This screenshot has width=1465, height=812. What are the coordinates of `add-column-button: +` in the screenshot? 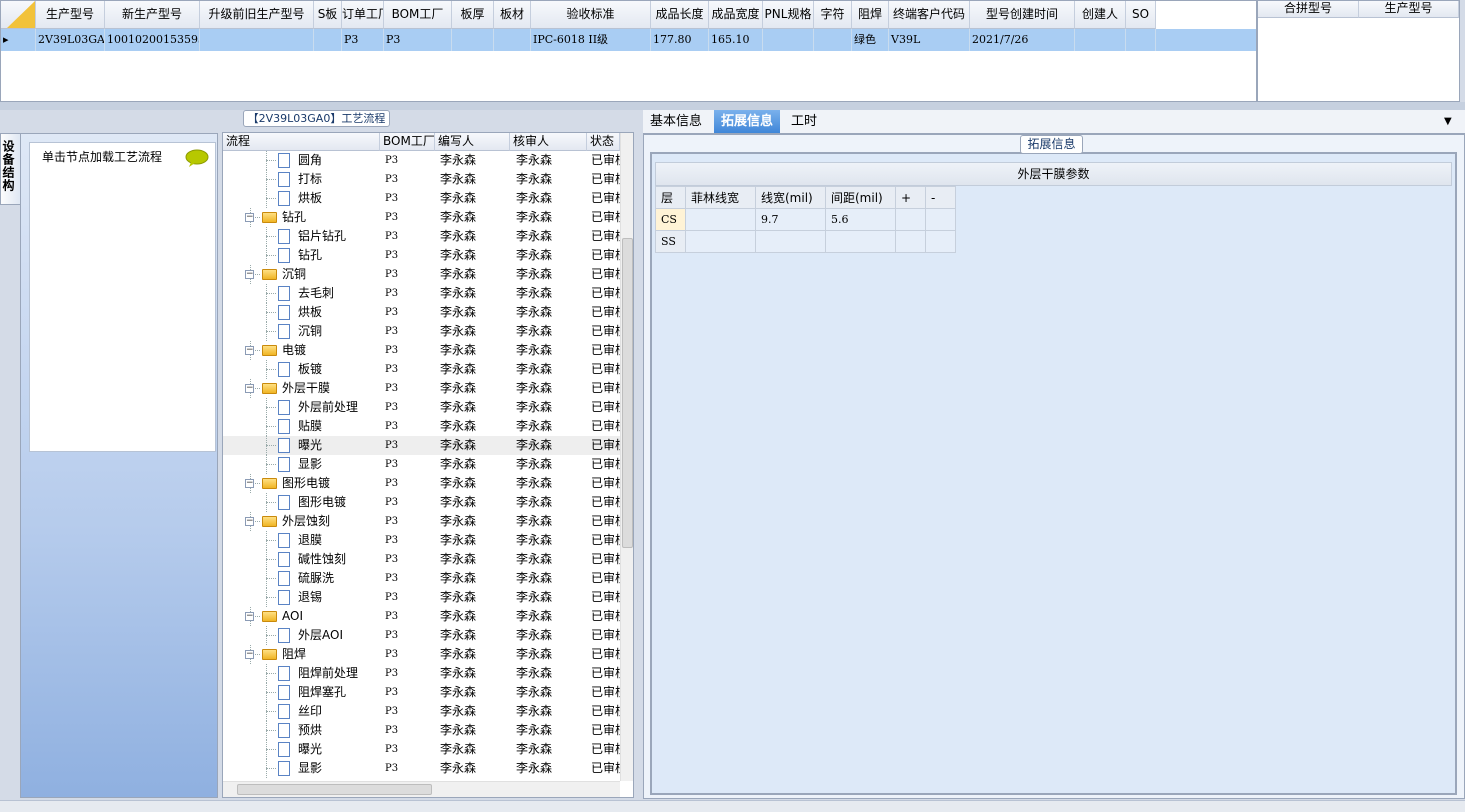 It's located at (910, 197).